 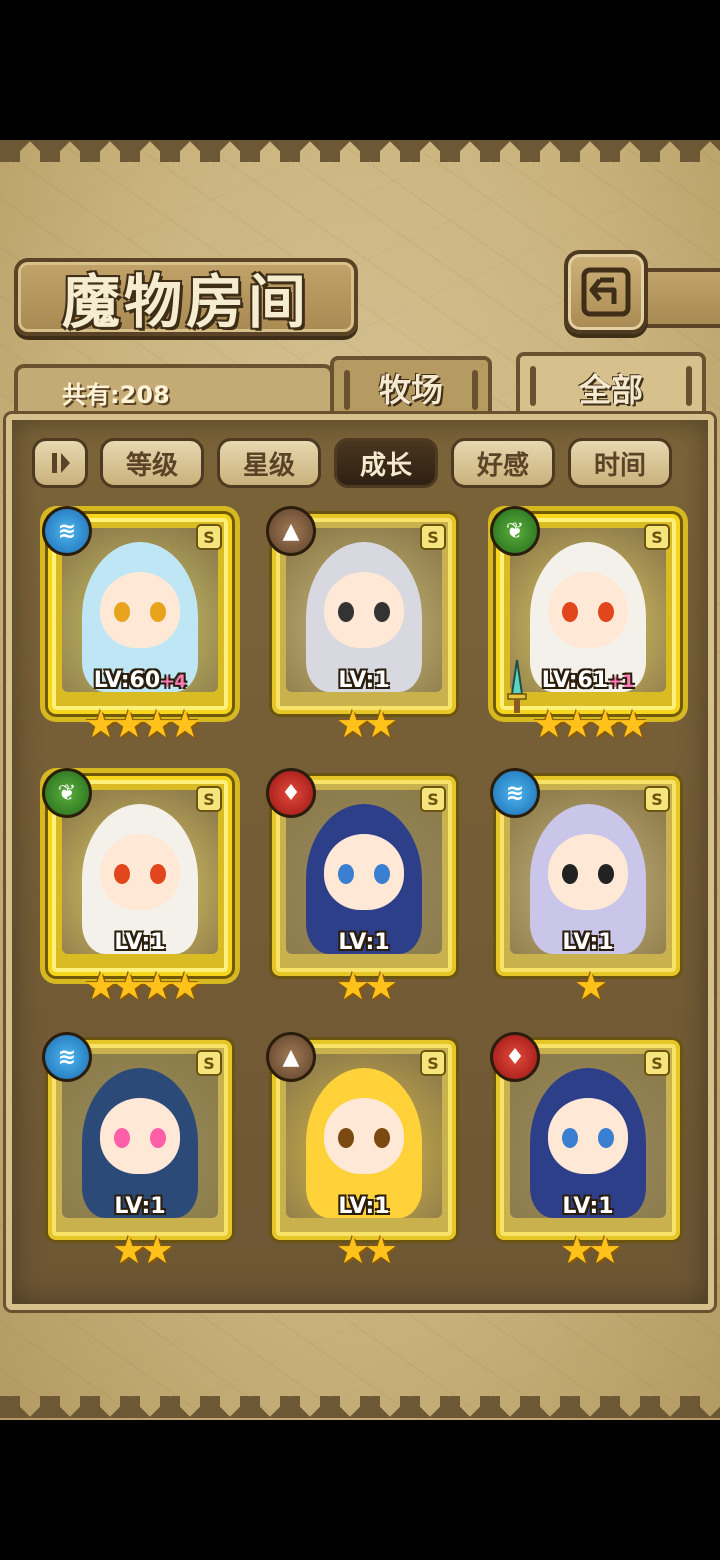 I want to click on title-banner: 魔物房间, so click(x=186, y=297).